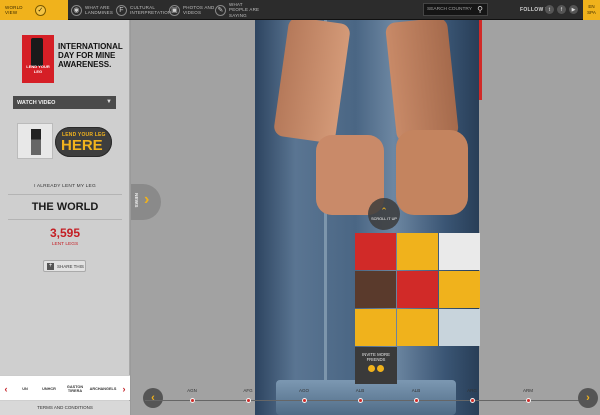 The height and width of the screenshot is (415, 600). What do you see at coordinates (70, 266) in the screenshot?
I see `share-label: SHARE THIS` at bounding box center [70, 266].